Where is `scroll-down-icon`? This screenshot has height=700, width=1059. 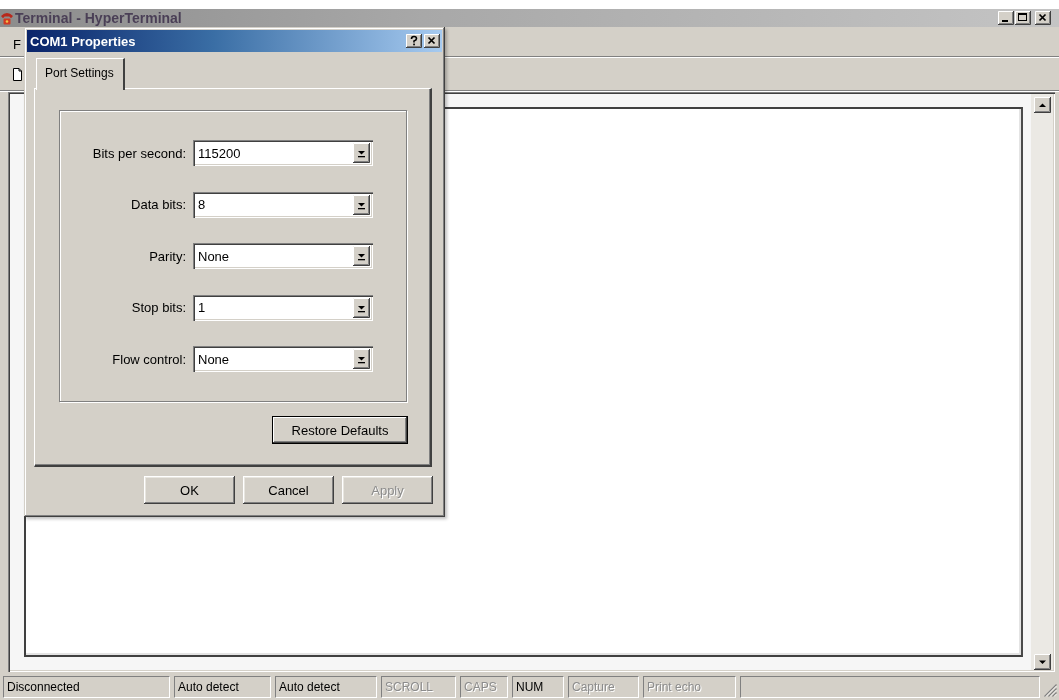
scroll-down-icon is located at coordinates (1042, 662).